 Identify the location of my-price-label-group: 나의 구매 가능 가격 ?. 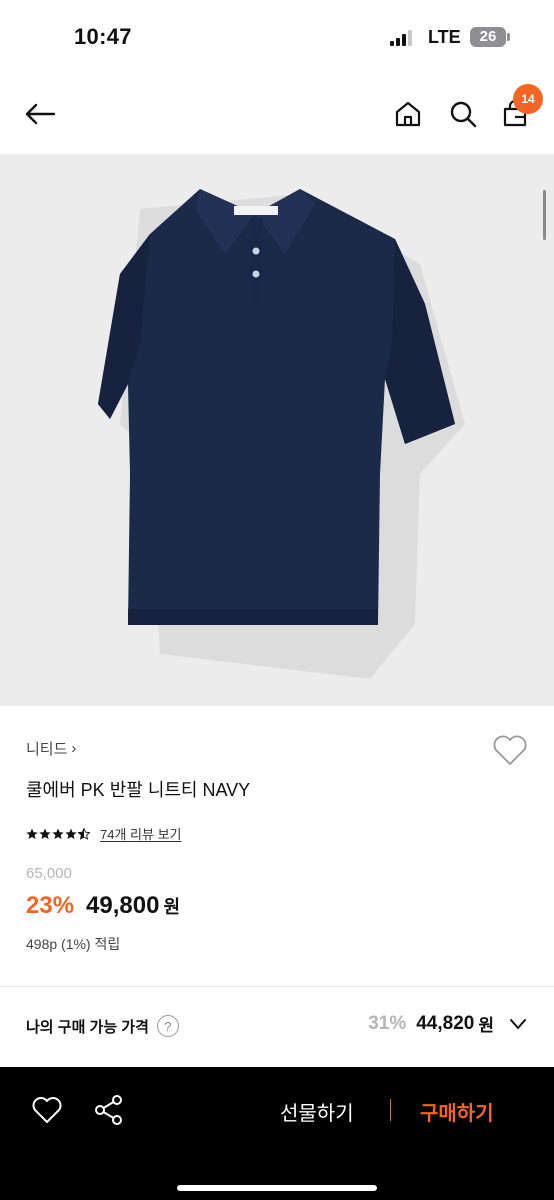
(102, 1026).